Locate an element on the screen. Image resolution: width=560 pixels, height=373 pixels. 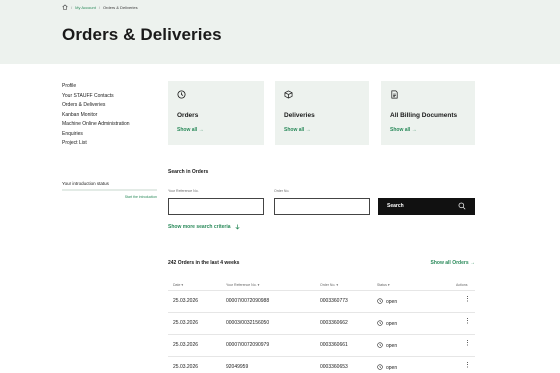
page-title: Orders & Deliveries is located at coordinates (142, 34).